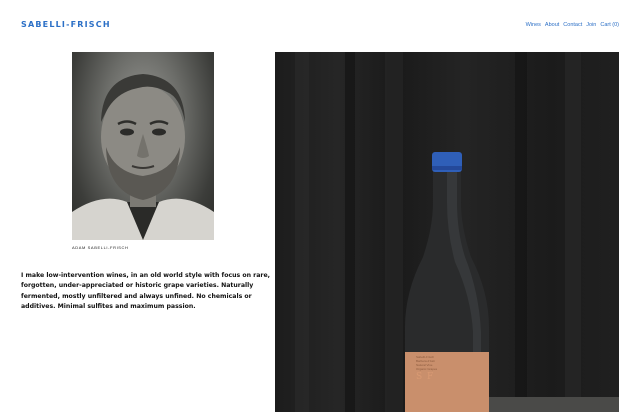 This screenshot has width=640, height=412. Describe the element at coordinates (425, 377) in the screenshot. I see `bottle-label-brand: S F` at that location.